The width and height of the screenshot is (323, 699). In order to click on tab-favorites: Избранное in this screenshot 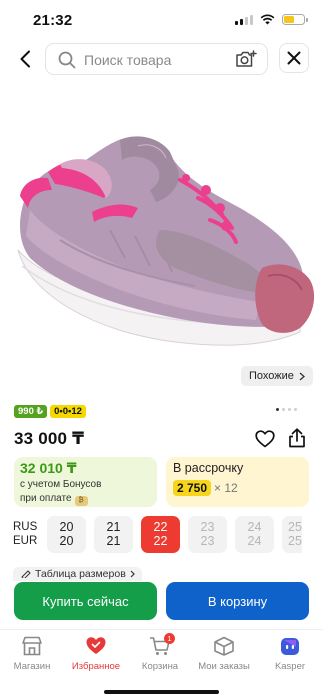, I will do `click(96, 653)`.